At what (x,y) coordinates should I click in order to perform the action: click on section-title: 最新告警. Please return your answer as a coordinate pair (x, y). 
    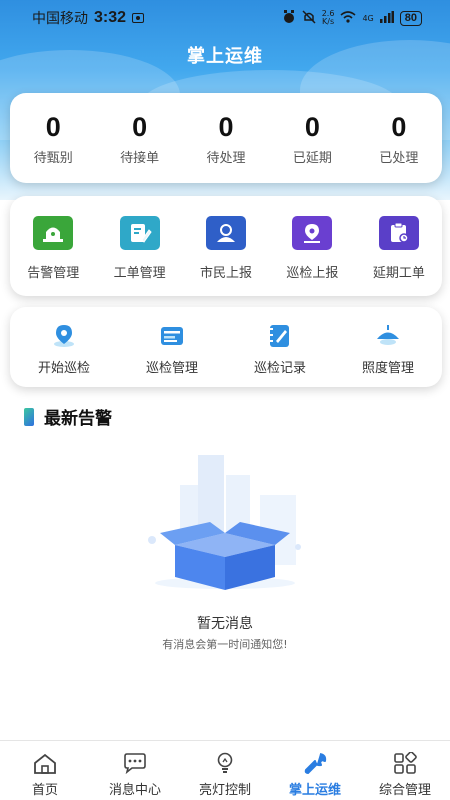
    Looking at the image, I should click on (78, 419).